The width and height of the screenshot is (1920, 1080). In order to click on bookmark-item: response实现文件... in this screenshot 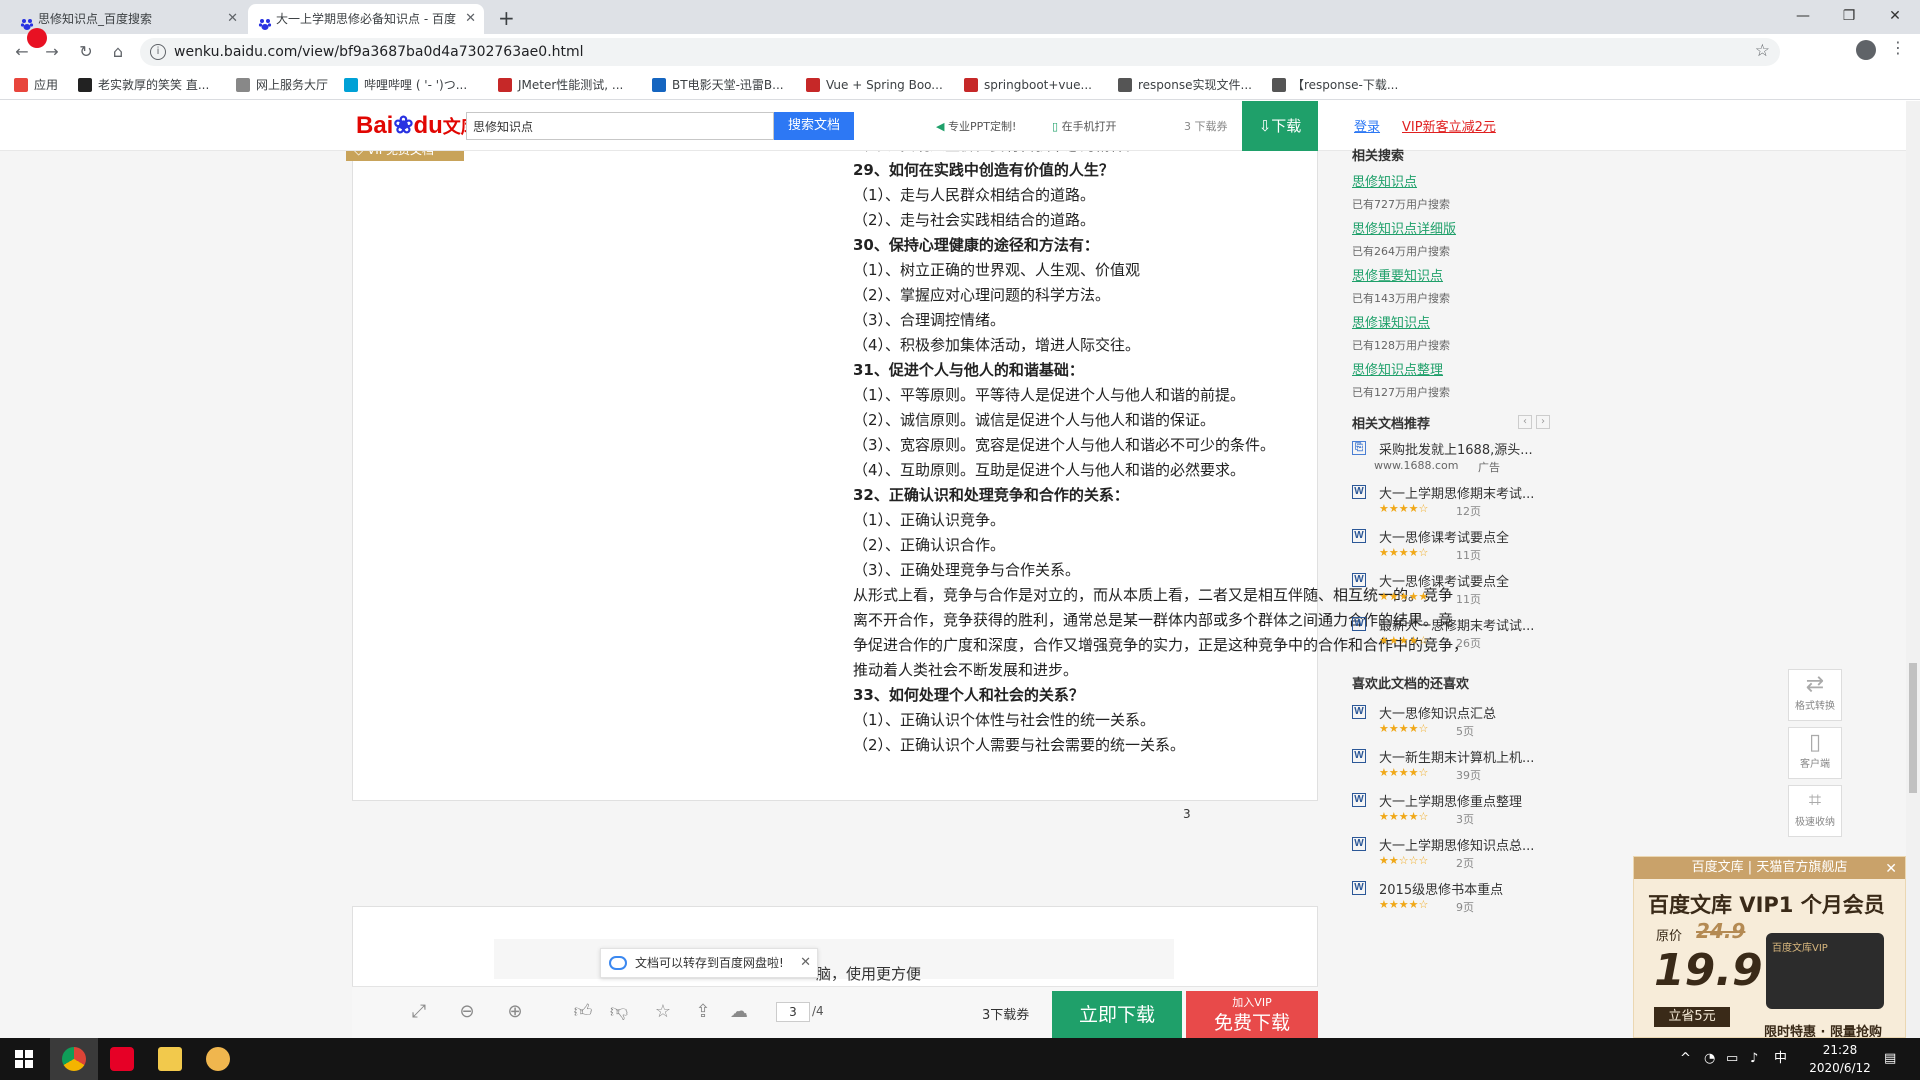, I will do `click(1185, 85)`.